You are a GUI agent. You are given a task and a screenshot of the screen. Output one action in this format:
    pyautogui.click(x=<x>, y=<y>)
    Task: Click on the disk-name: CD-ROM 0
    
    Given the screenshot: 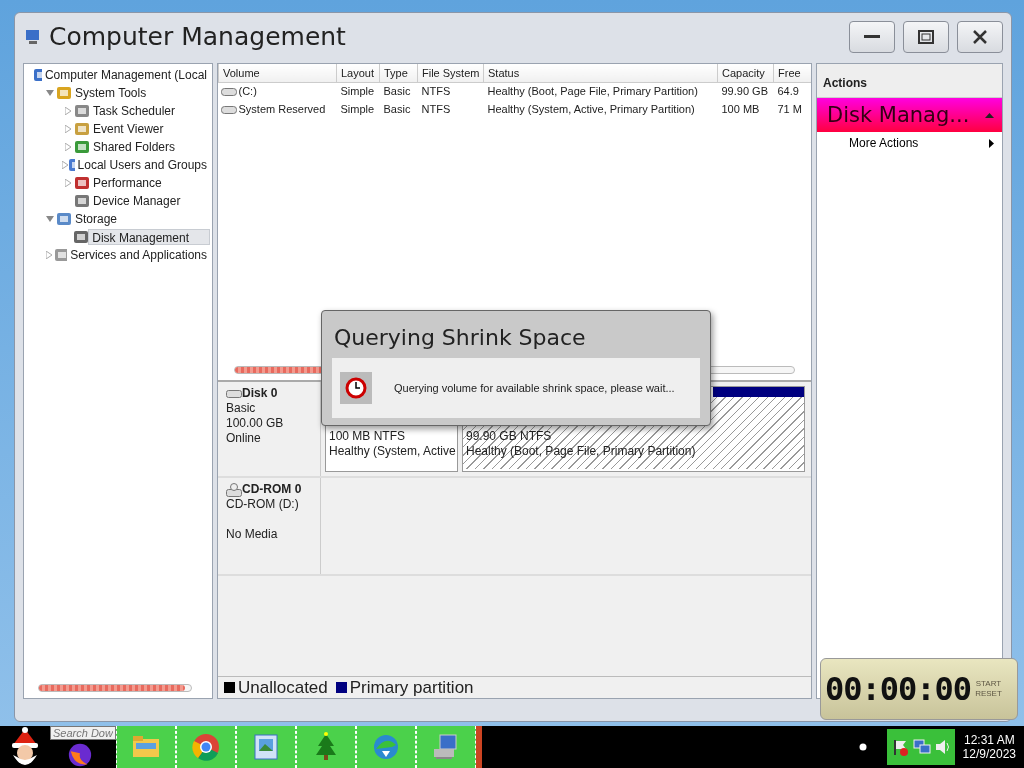 What is the action you would take?
    pyautogui.click(x=272, y=489)
    